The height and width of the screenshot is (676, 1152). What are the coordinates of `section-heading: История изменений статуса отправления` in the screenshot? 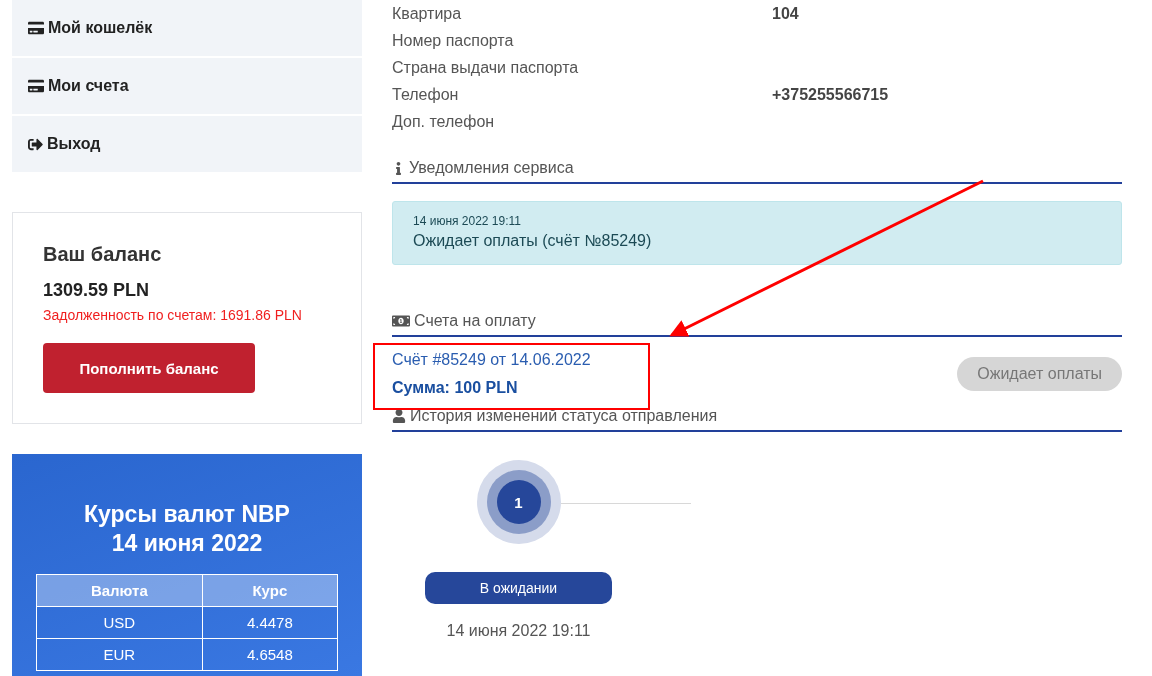 It's located at (564, 416).